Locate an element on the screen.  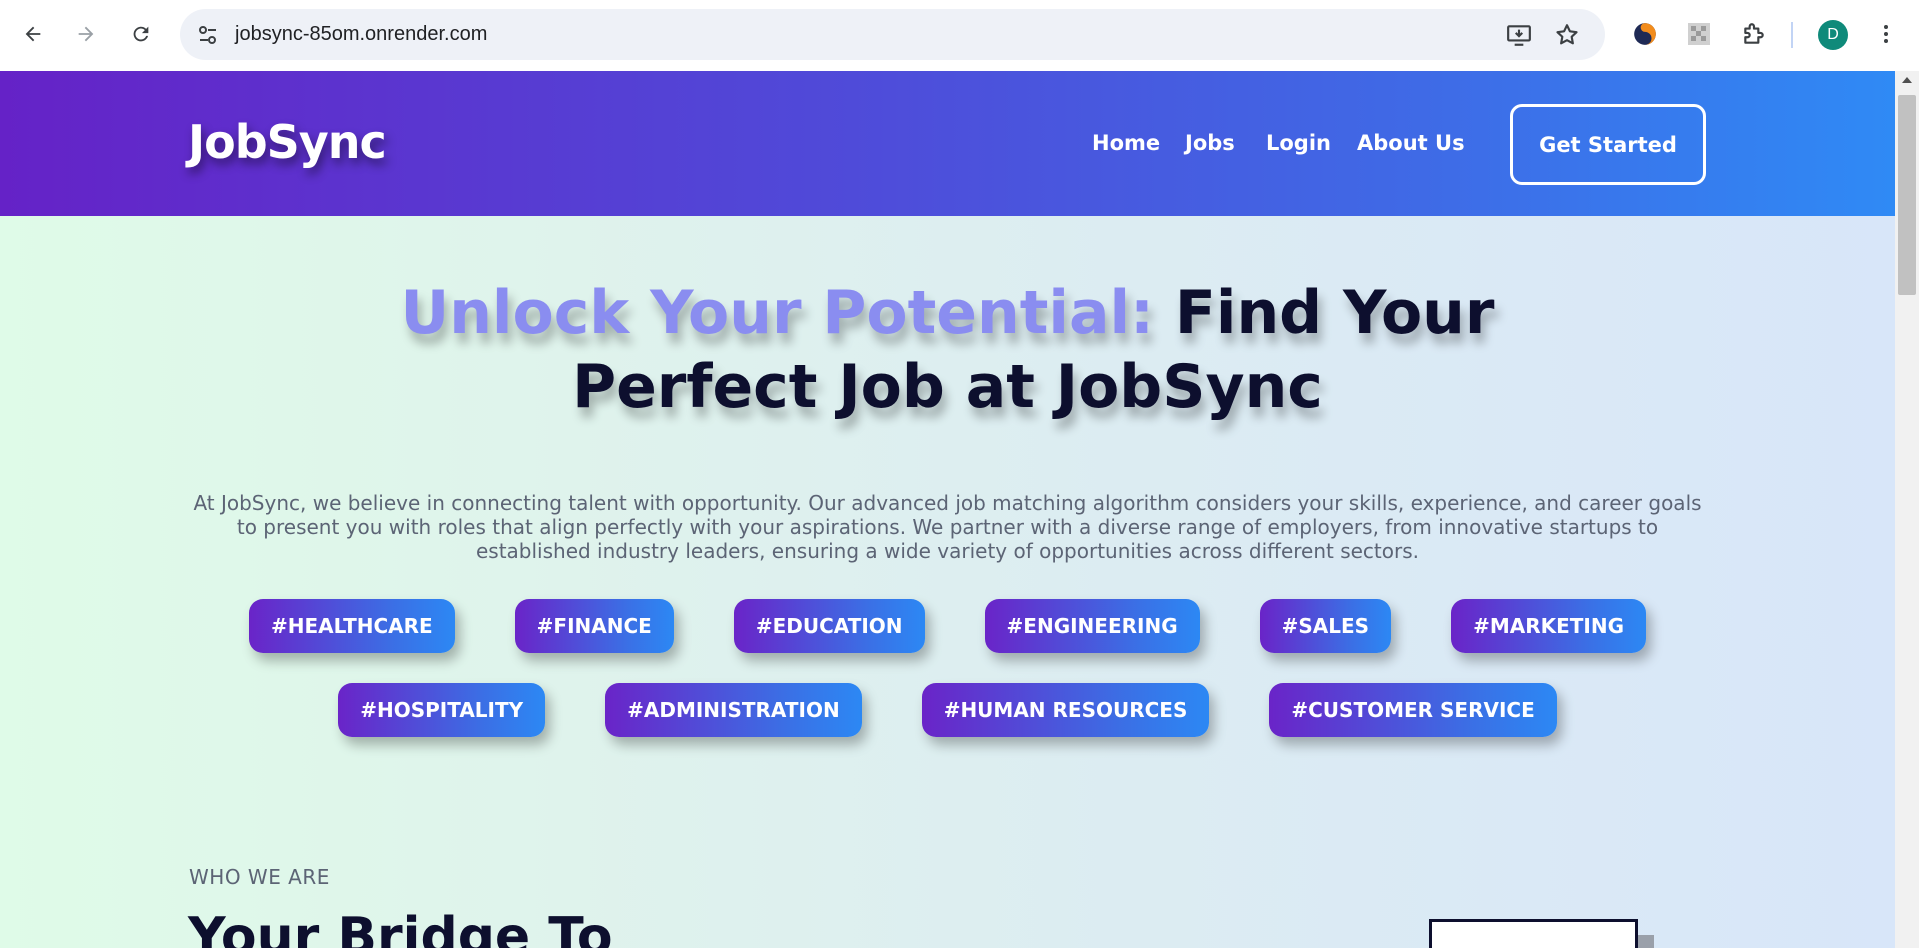
nav-link-jobs: Jobs is located at coordinates (1210, 143).